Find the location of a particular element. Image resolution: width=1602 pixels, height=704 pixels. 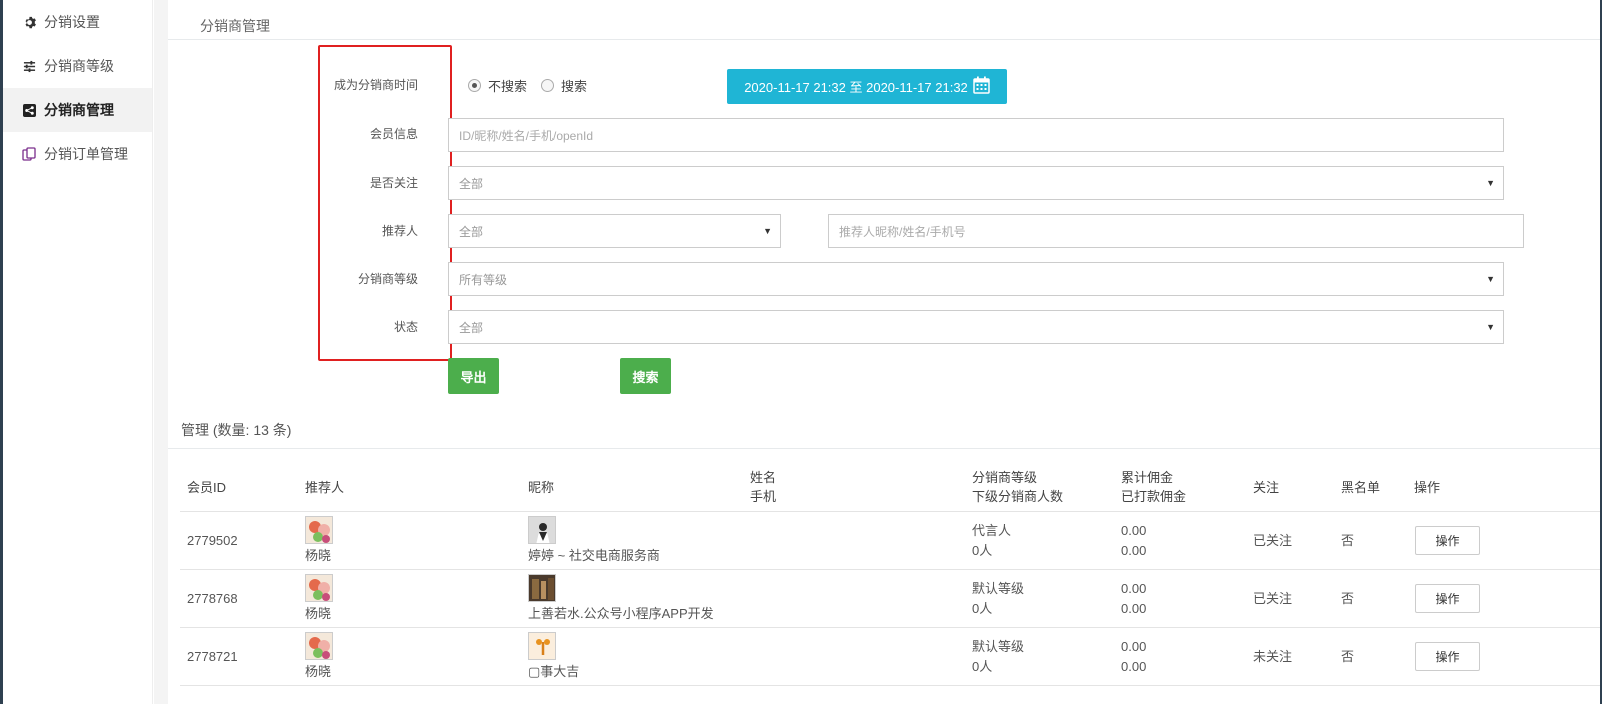

col-commission: 累计佣金 已打款佣金 is located at coordinates (1153, 487).